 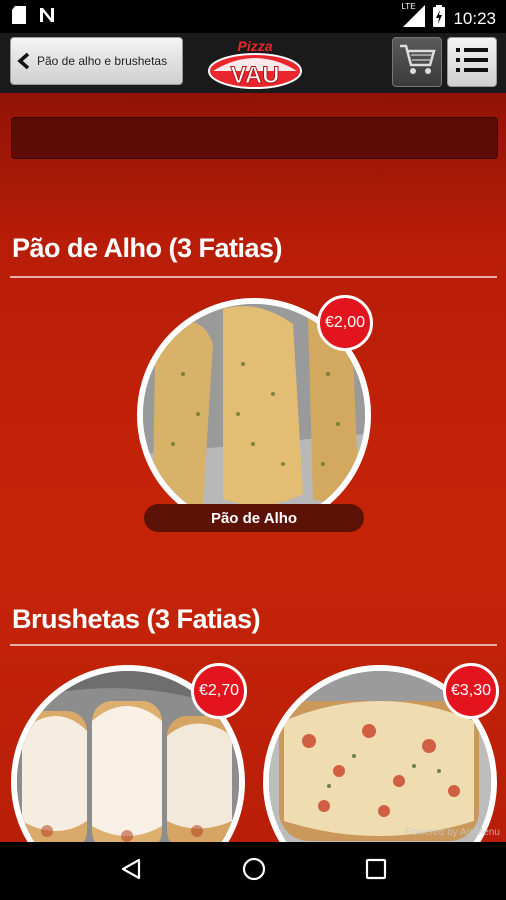 I want to click on product-name-label: Pão de Alho, so click(x=254, y=518).